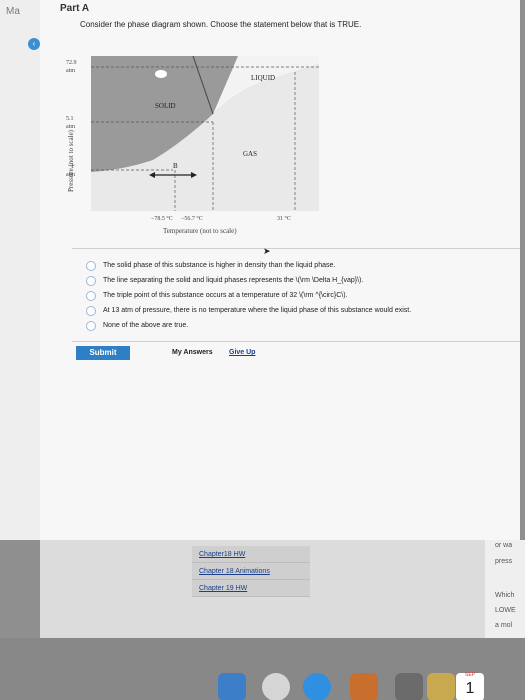 Image resolution: width=525 pixels, height=700 pixels. What do you see at coordinates (20, 270) in the screenshot?
I see `left-gutter` at bounding box center [20, 270].